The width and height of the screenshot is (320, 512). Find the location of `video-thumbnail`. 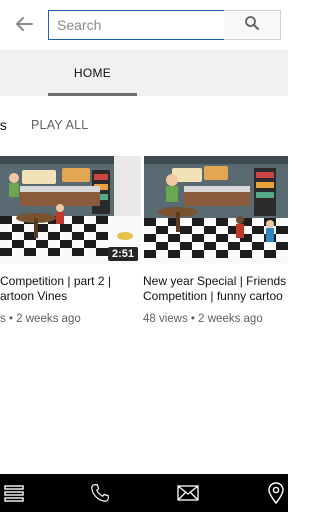

video-thumbnail is located at coordinates (216, 210).